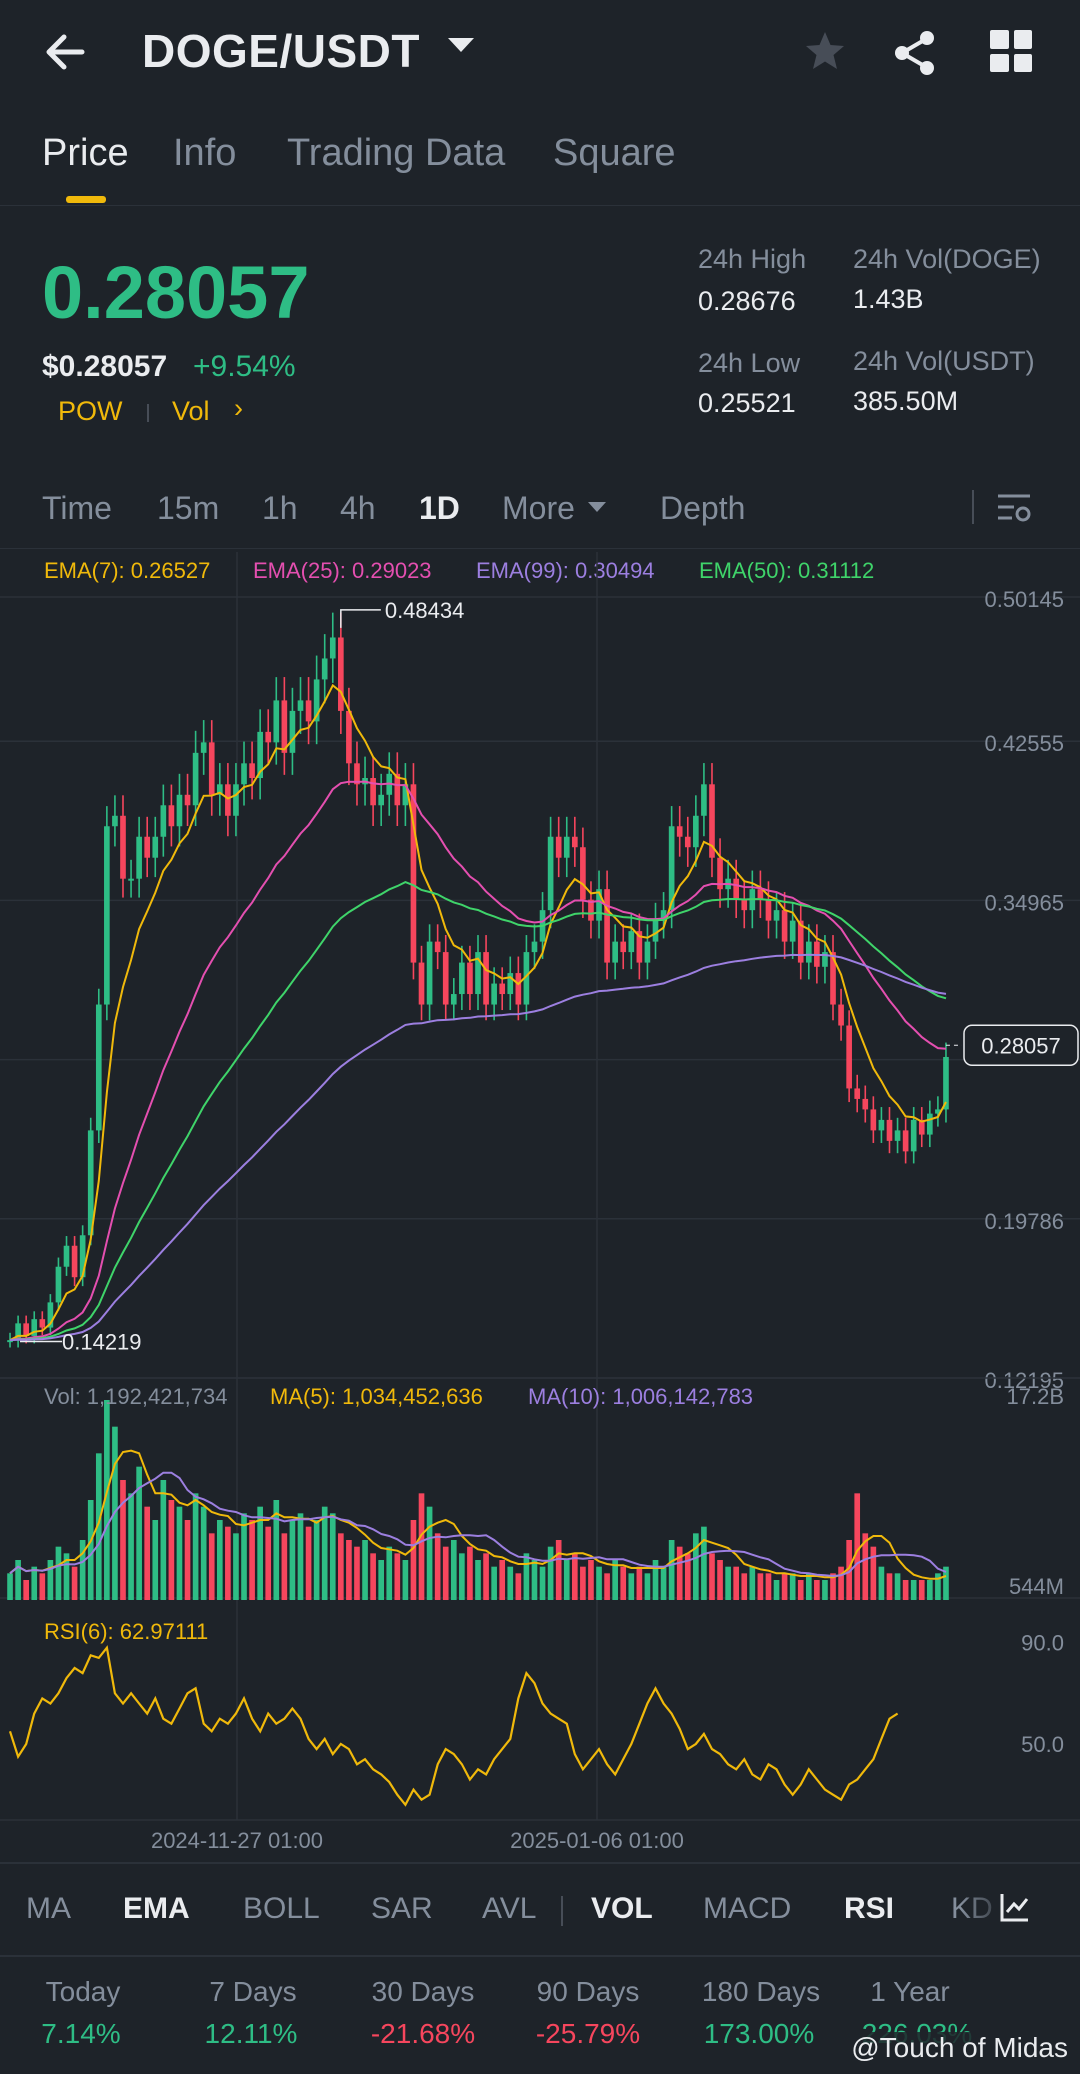  Describe the element at coordinates (622, 1909) in the screenshot. I see `indicator-vol: VOL` at that location.